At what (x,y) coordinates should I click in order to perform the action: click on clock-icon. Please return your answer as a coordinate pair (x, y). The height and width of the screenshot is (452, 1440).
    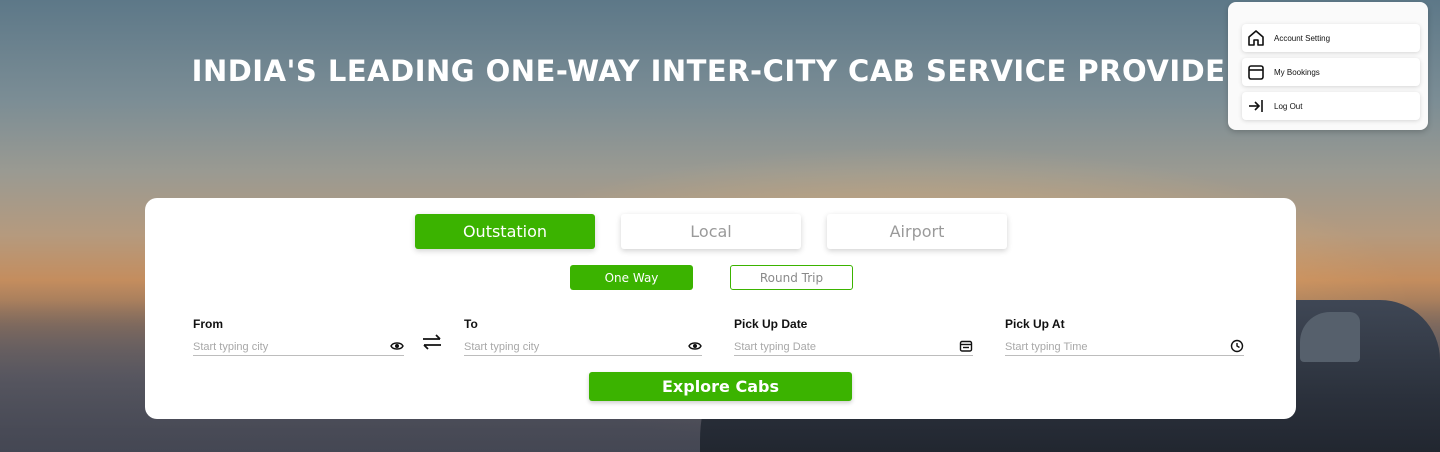
    Looking at the image, I should click on (1237, 346).